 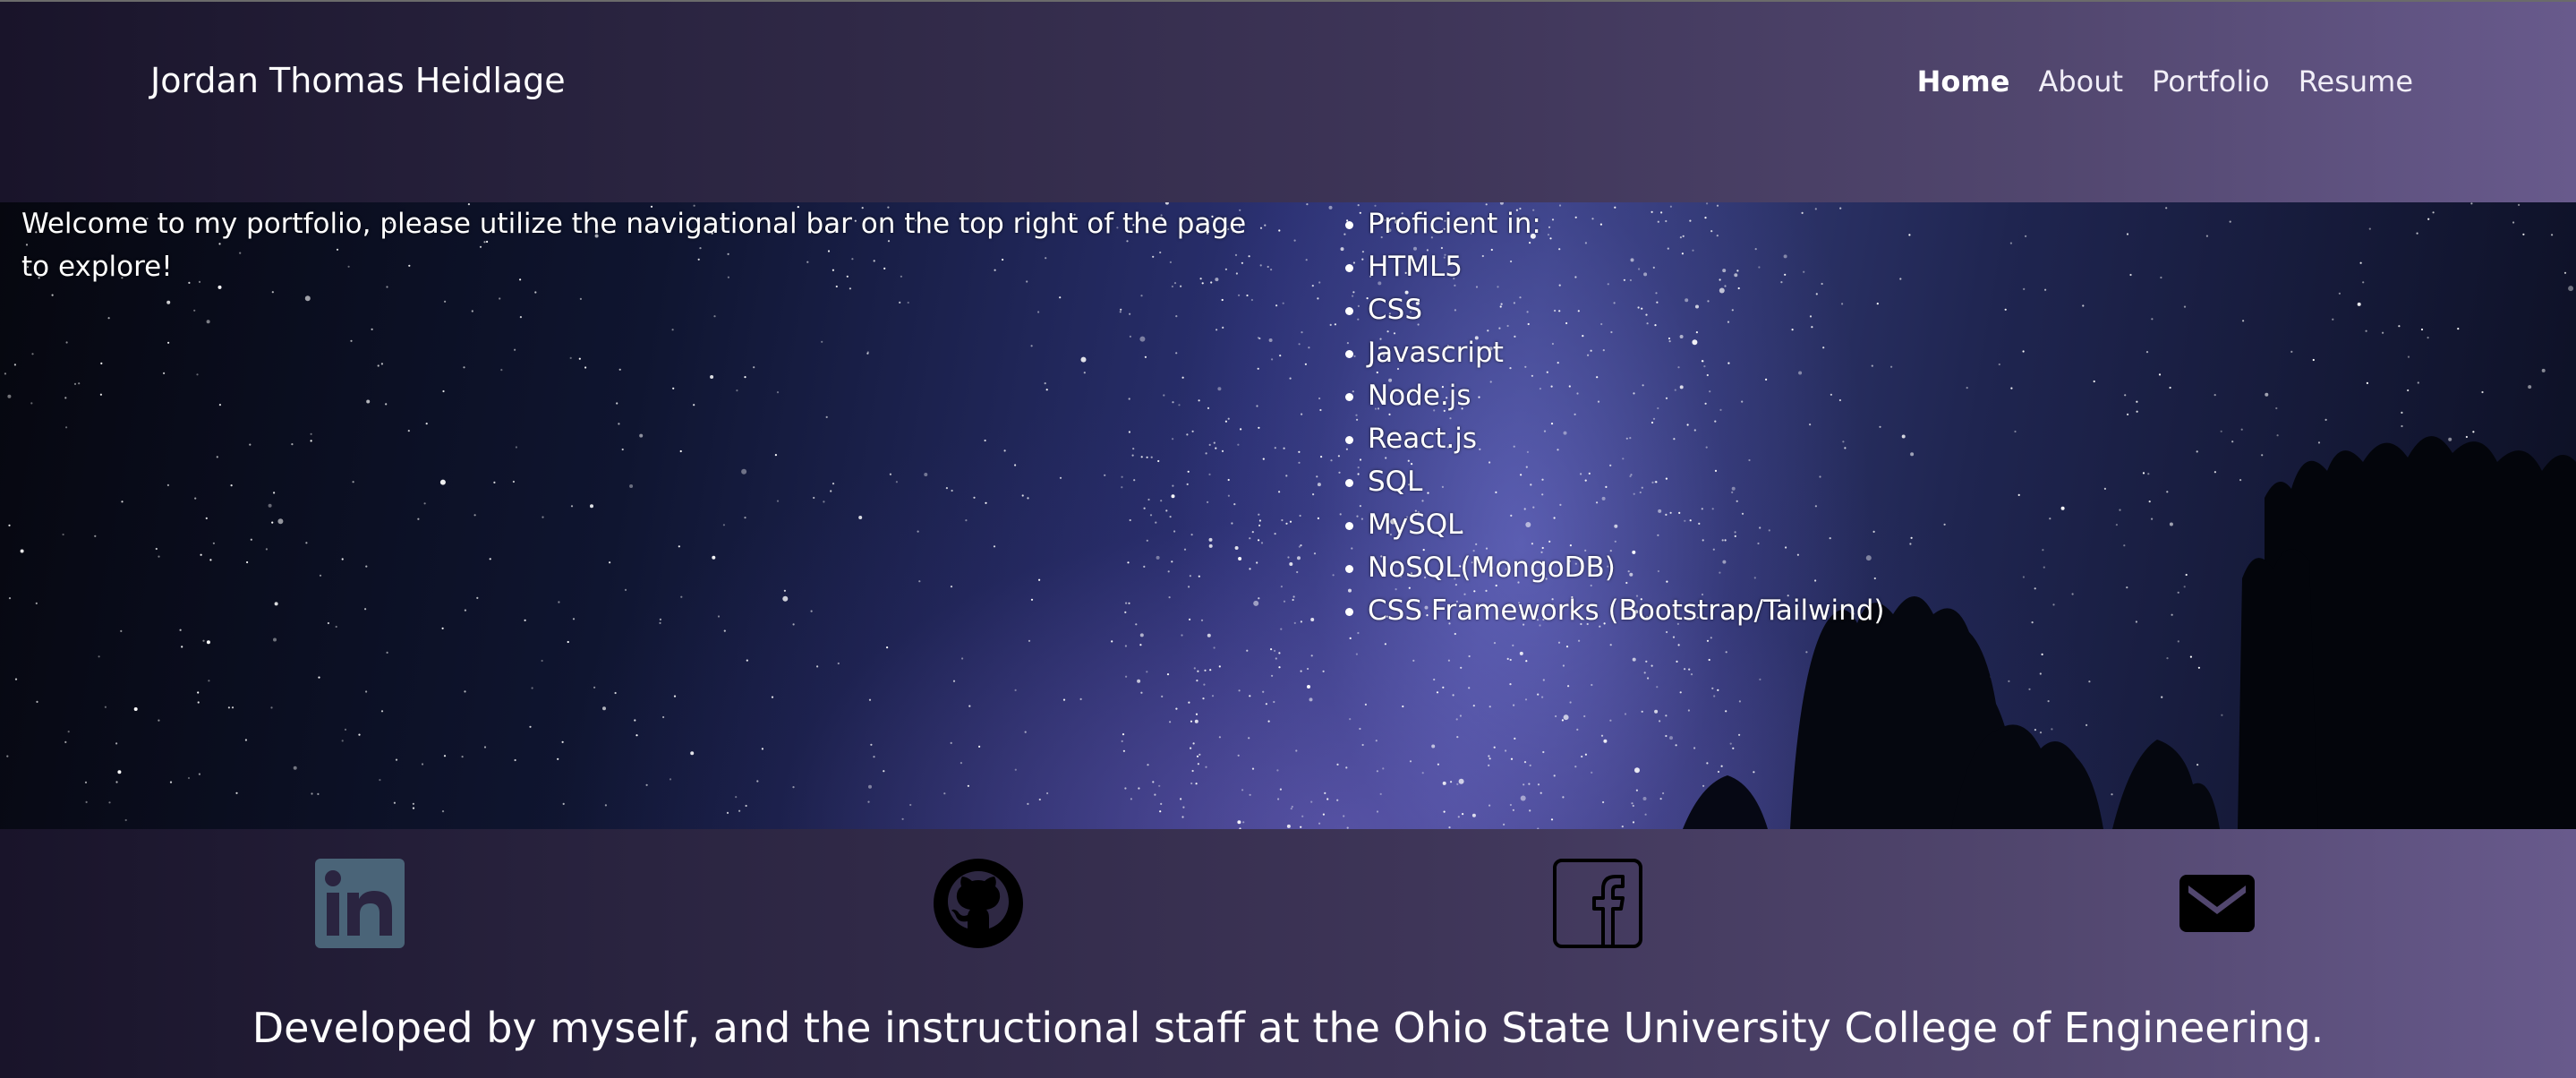 What do you see at coordinates (1626, 438) in the screenshot?
I see `list-item: React.js` at bounding box center [1626, 438].